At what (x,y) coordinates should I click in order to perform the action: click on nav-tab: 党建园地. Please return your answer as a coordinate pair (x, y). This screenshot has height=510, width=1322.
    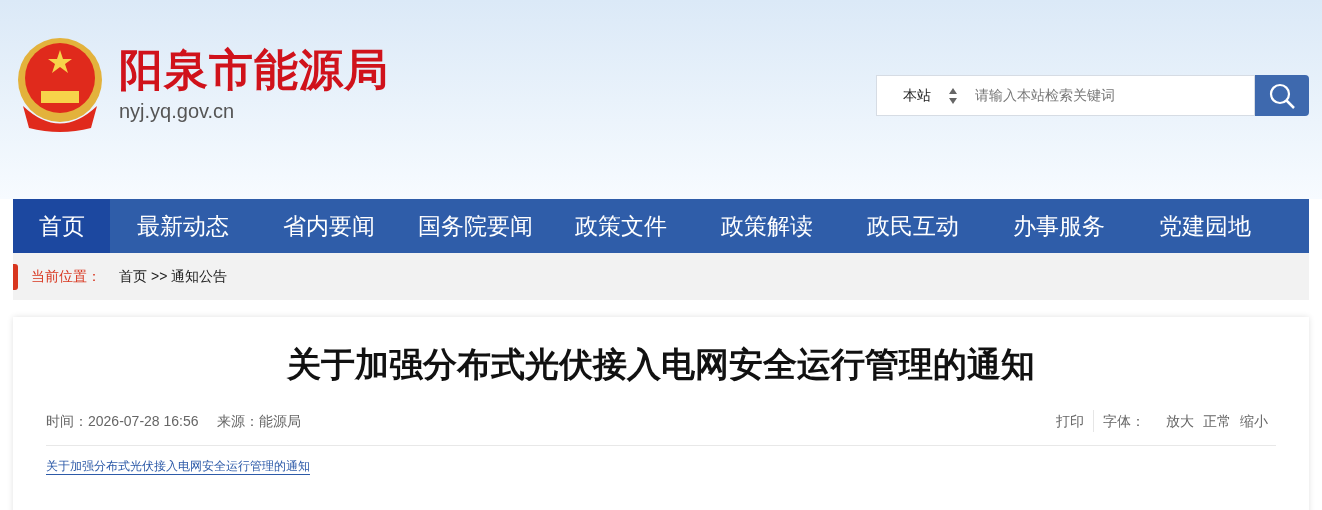
    Looking at the image, I should click on (1205, 226).